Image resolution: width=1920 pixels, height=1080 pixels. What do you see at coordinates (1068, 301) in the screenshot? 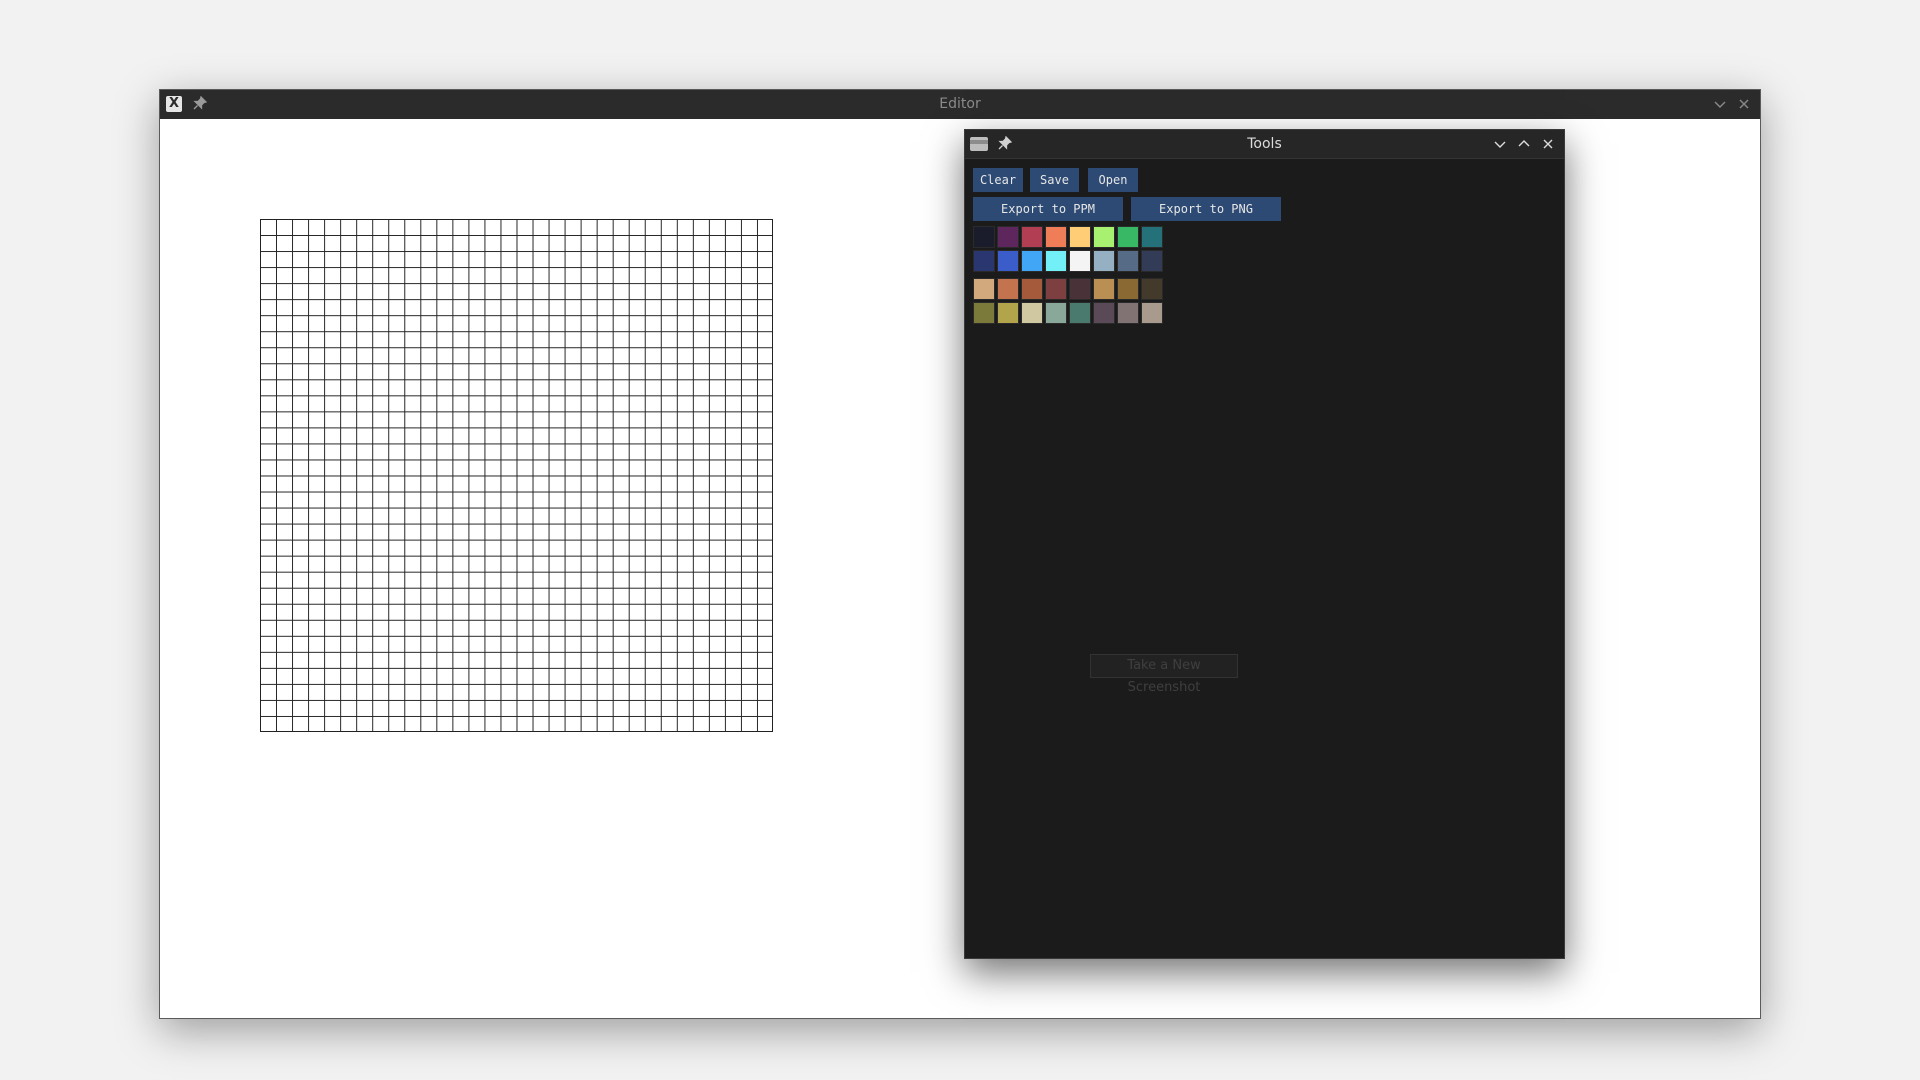
I see `color-palette-secondary` at bounding box center [1068, 301].